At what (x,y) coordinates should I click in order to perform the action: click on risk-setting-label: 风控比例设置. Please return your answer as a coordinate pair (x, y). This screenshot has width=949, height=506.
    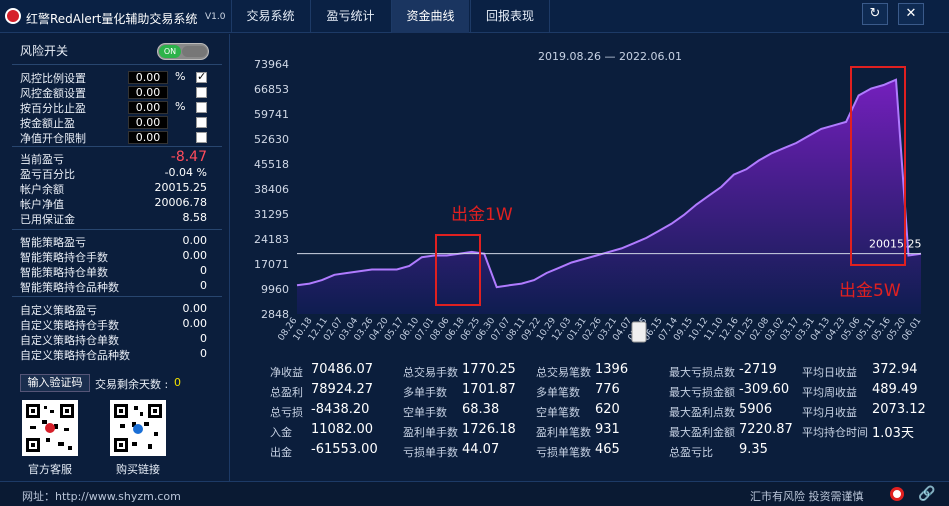
    Looking at the image, I should click on (53, 78).